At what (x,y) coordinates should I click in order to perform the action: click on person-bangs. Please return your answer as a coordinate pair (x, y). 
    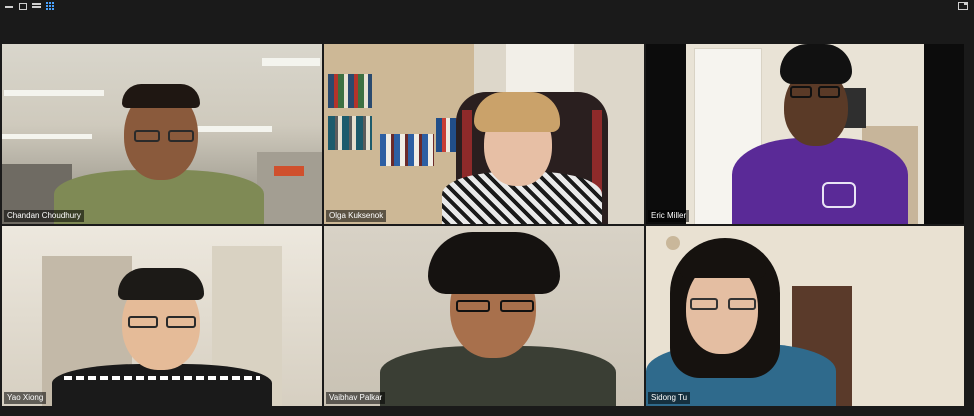
    Looking at the image, I should click on (723, 262).